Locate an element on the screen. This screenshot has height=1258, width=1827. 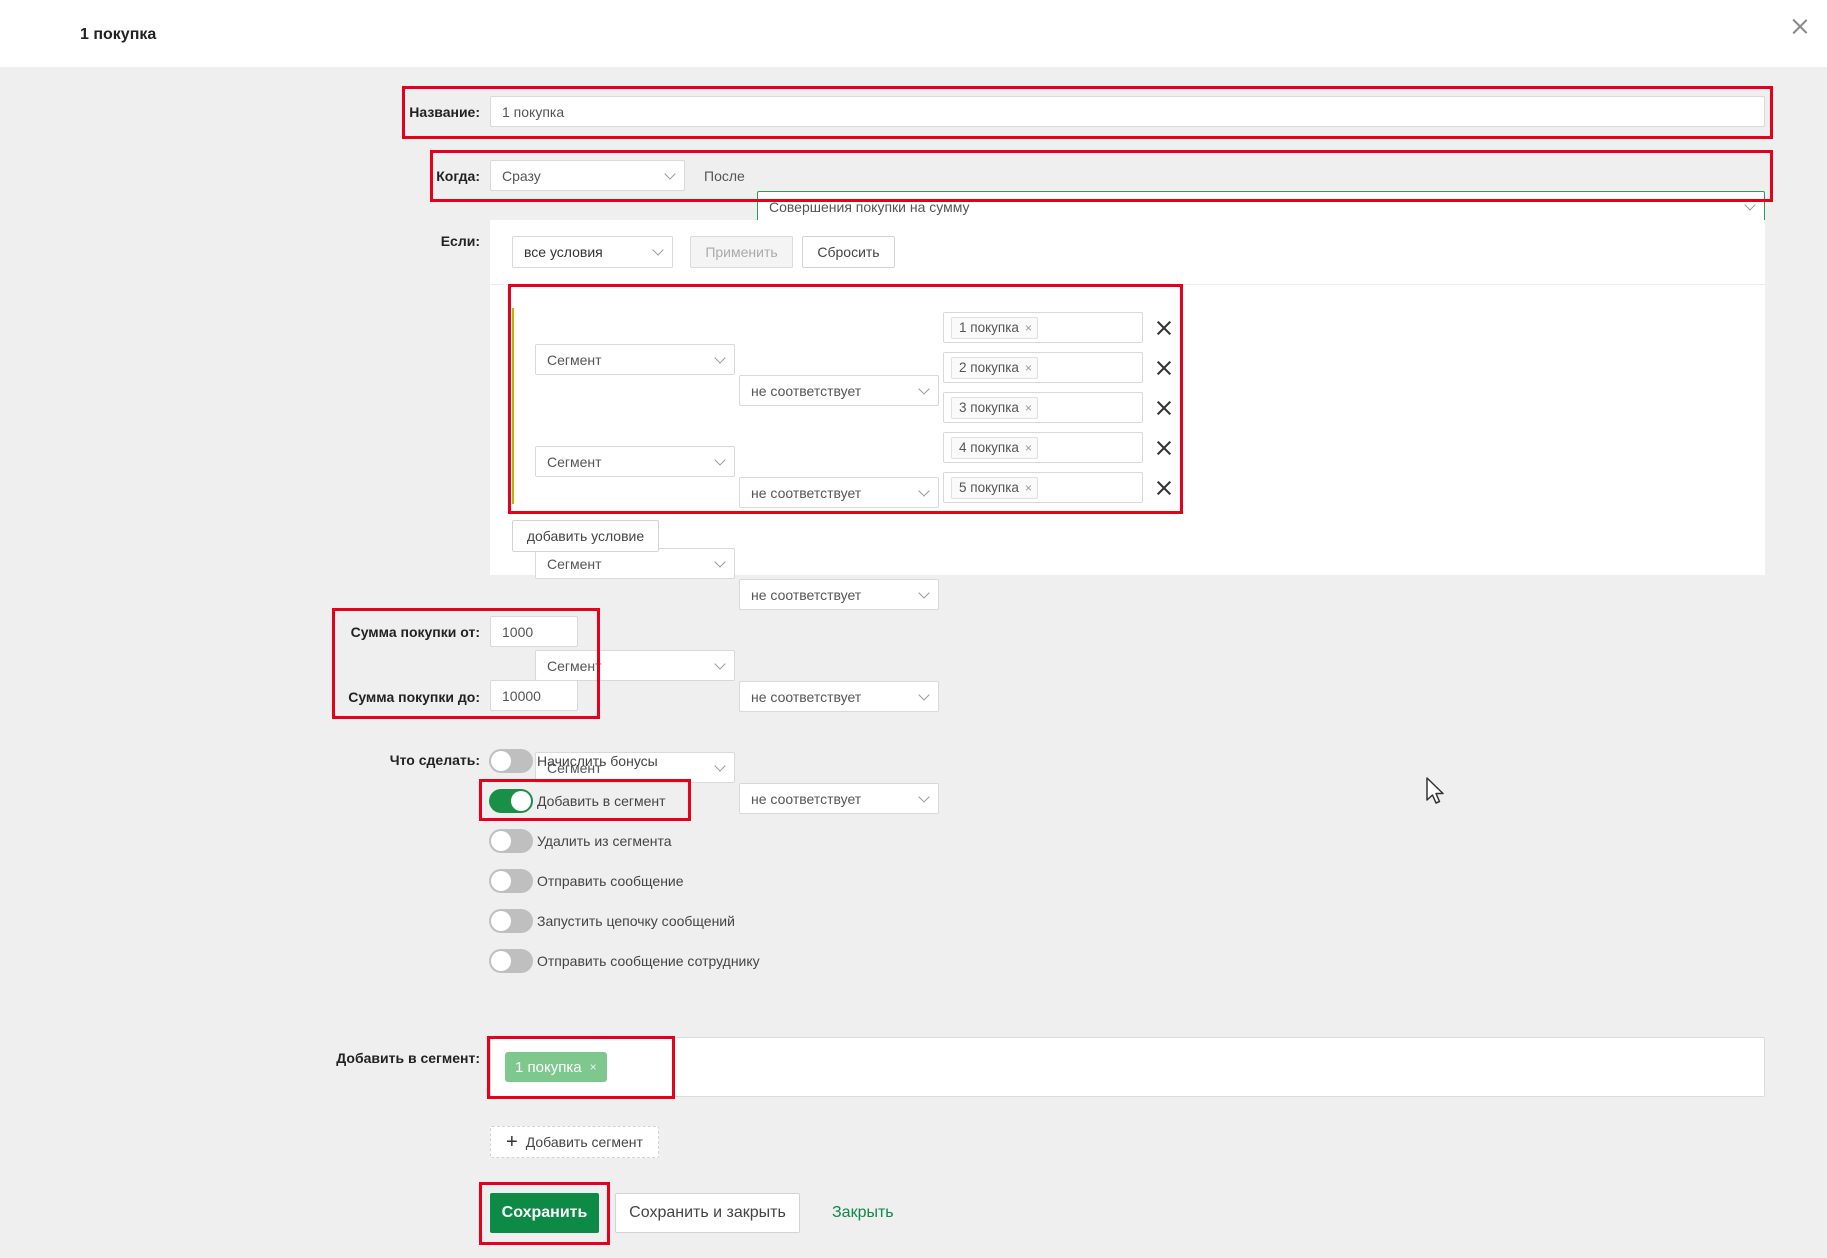
group-indicator is located at coordinates (513, 406).